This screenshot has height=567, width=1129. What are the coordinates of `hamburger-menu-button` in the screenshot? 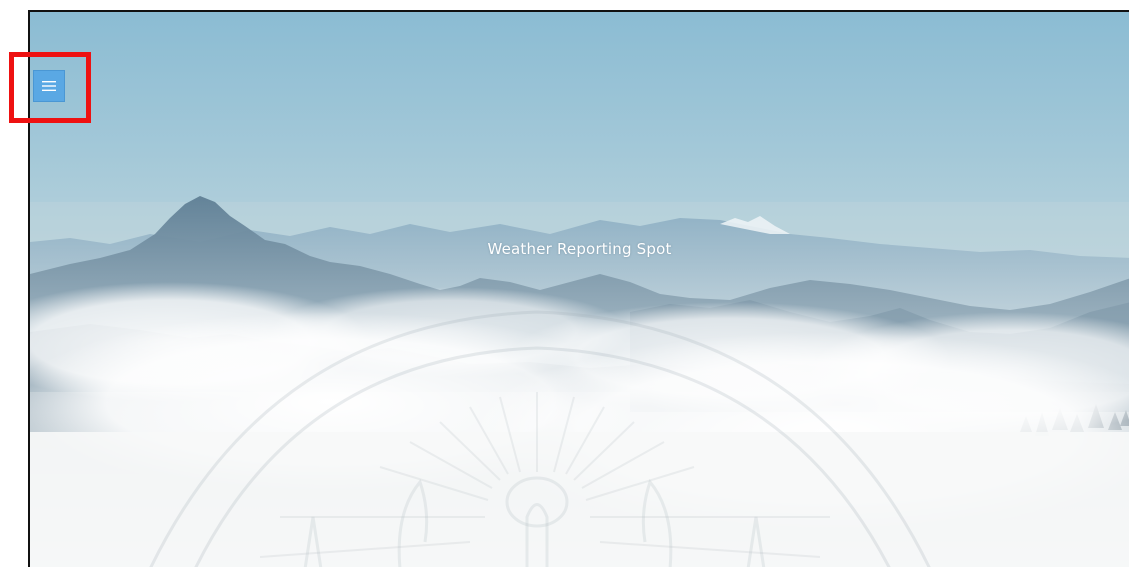 It's located at (49, 86).